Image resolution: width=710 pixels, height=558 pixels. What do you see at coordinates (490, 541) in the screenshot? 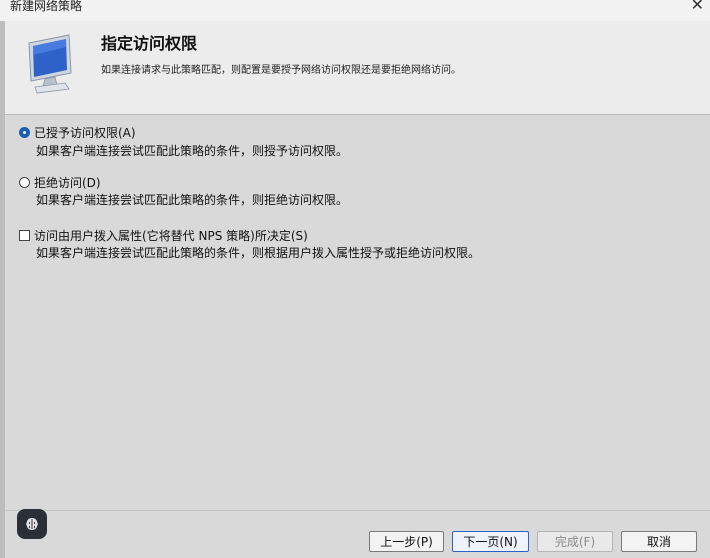
I see `next-button: 下一页(N)` at bounding box center [490, 541].